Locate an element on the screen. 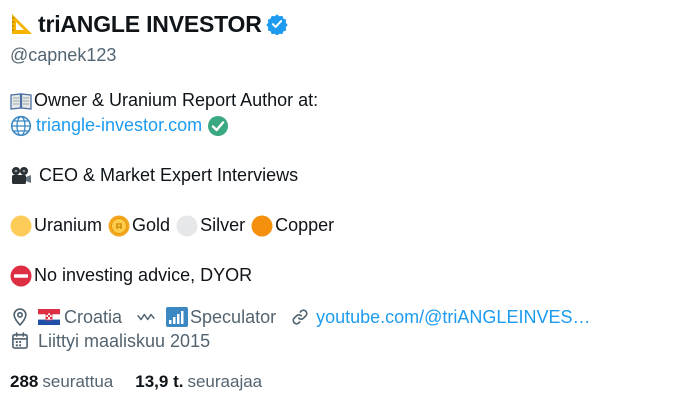 This screenshot has width=685, height=406. gold-coin-icon is located at coordinates (119, 225).